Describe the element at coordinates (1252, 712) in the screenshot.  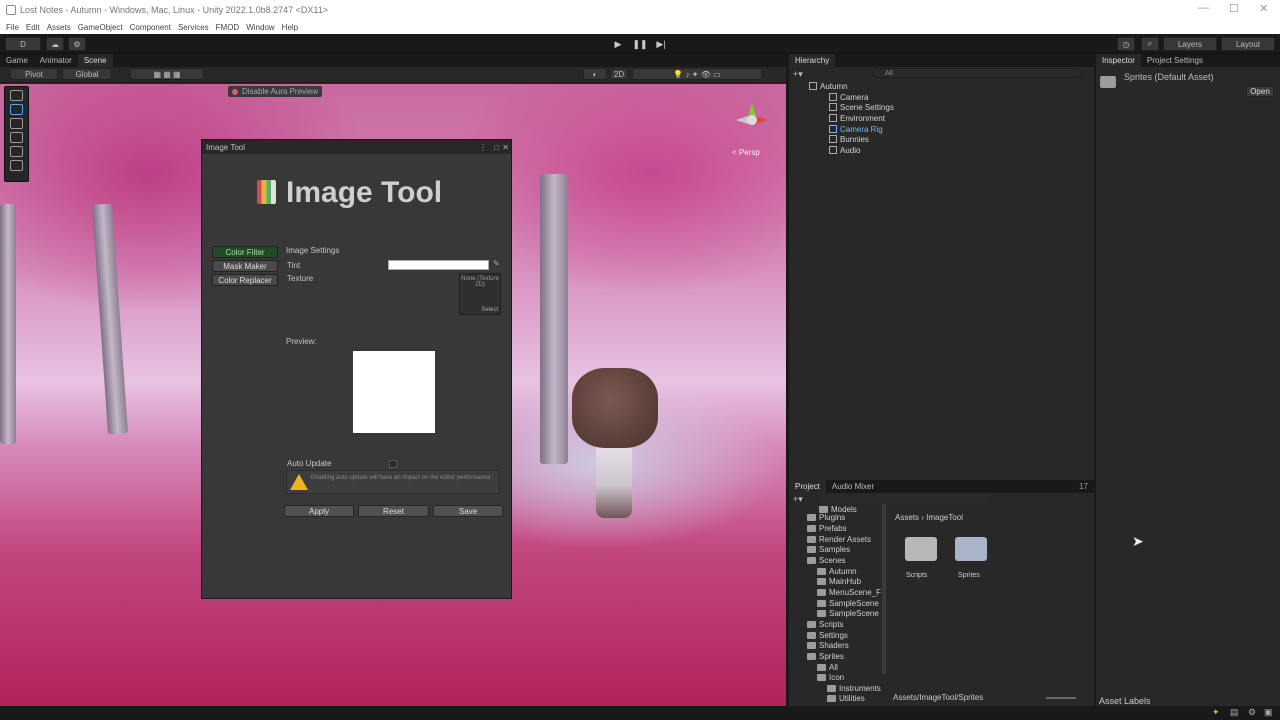
I see `debug-icon: ⚙` at that location.